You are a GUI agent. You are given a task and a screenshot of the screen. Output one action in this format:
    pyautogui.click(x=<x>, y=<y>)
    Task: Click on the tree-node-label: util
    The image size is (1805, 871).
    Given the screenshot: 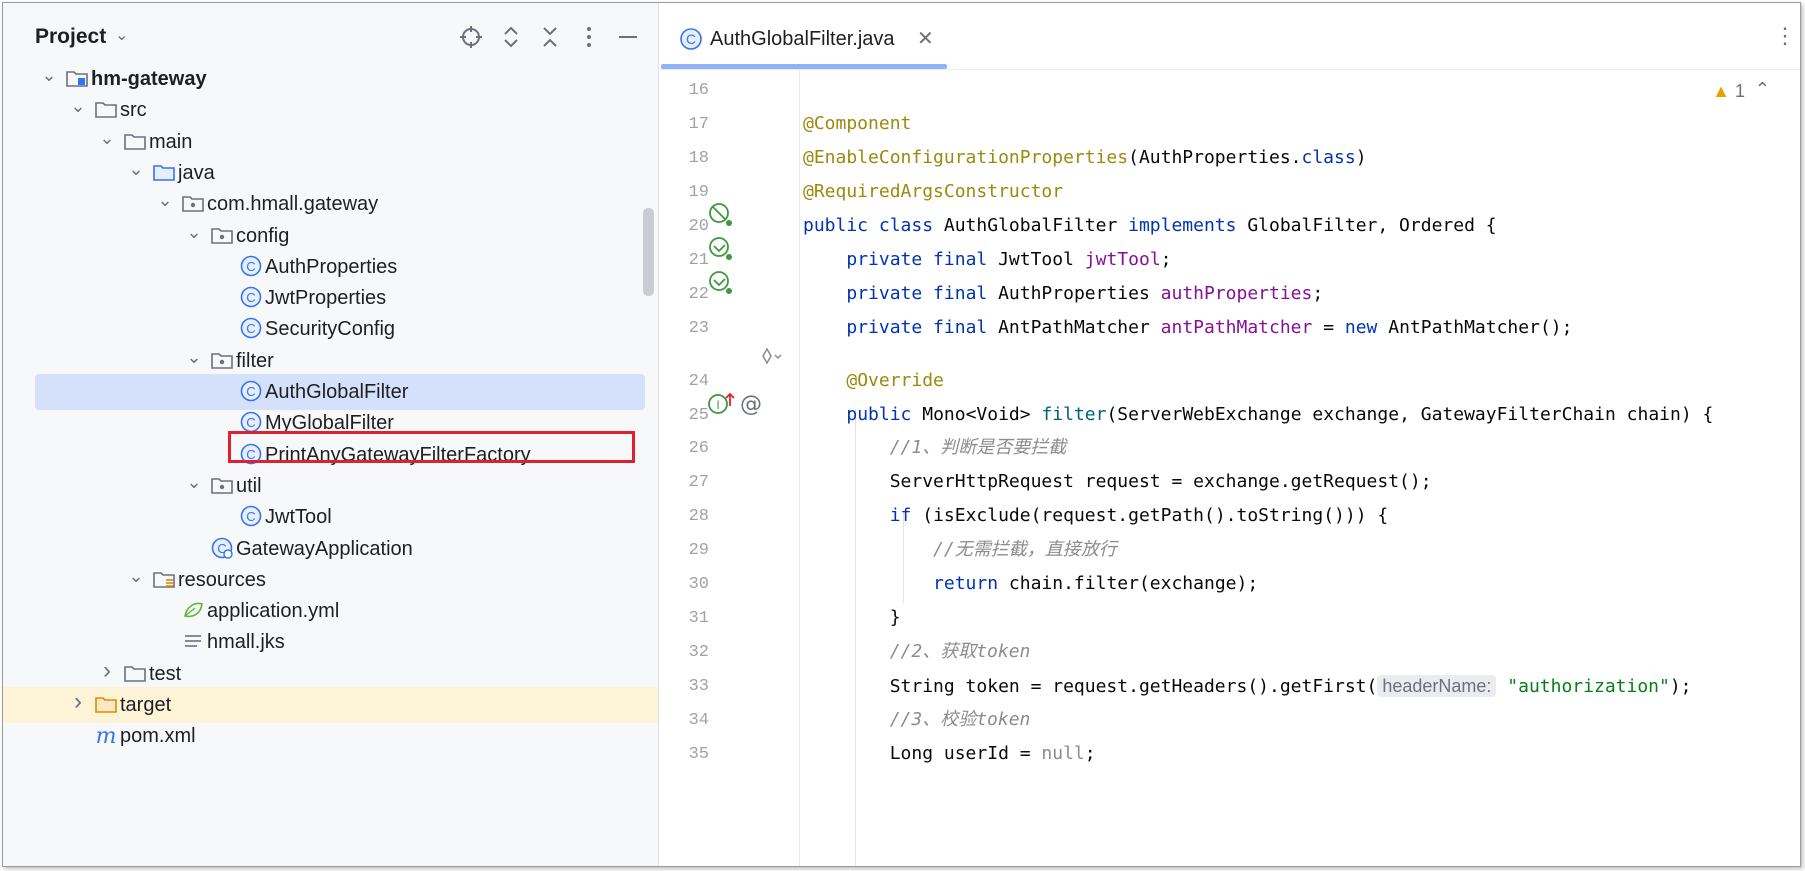 What is the action you would take?
    pyautogui.click(x=249, y=486)
    